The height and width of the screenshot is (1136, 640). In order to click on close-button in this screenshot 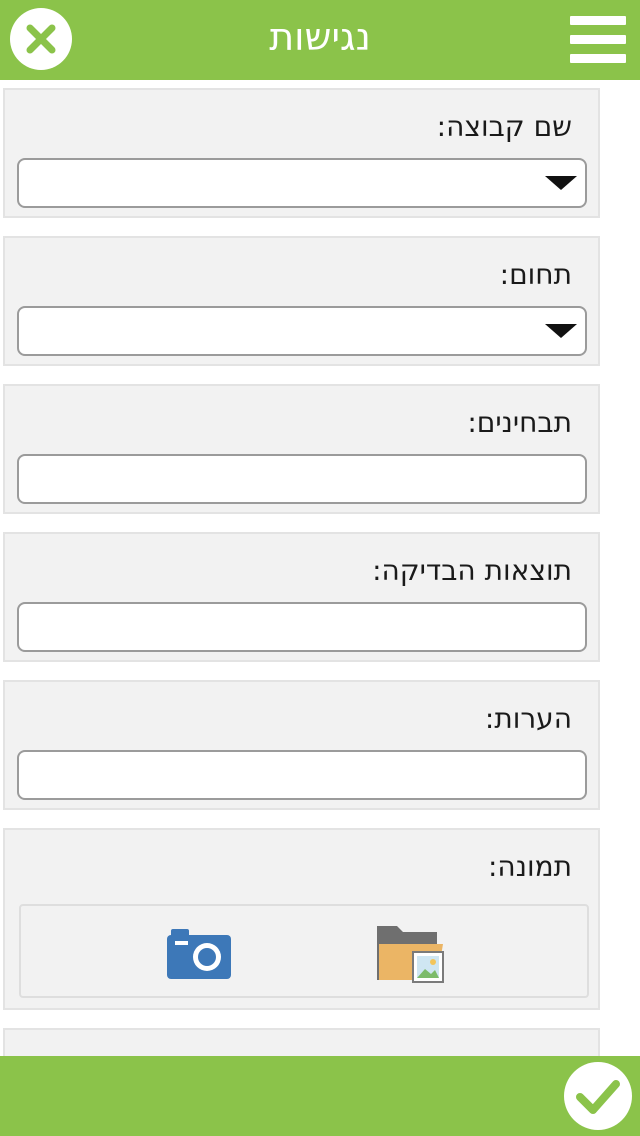, I will do `click(41, 39)`.